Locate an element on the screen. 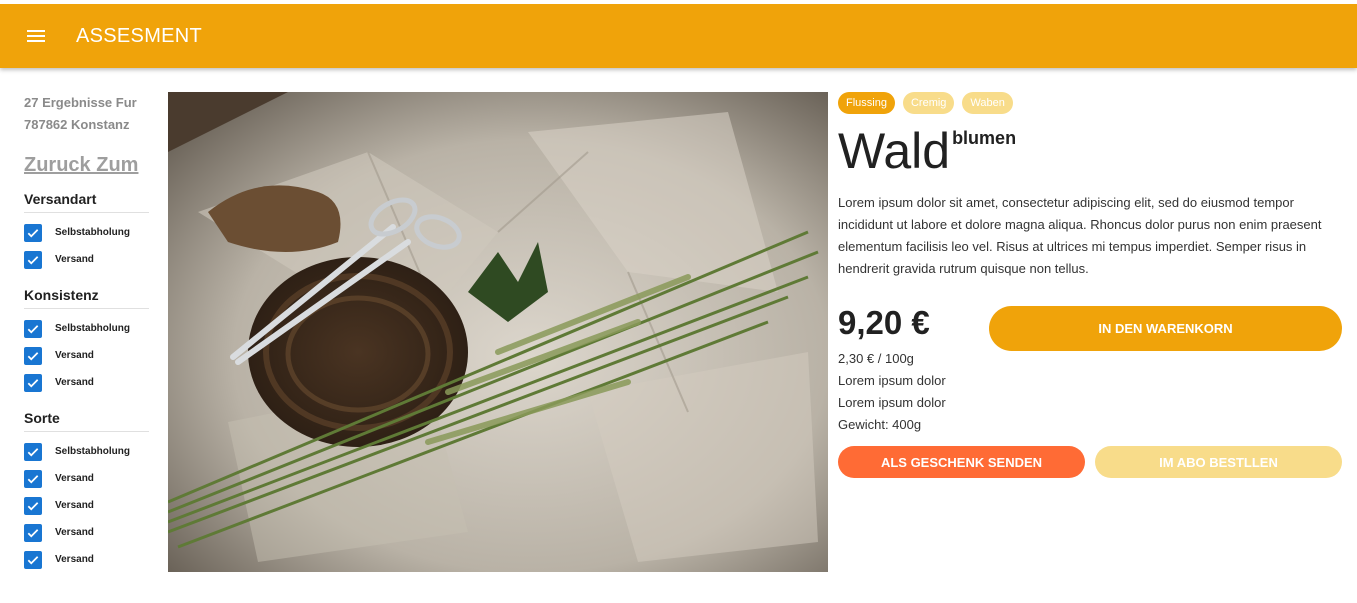  product-chips: Flussing Cremig Waben is located at coordinates (1090, 103).